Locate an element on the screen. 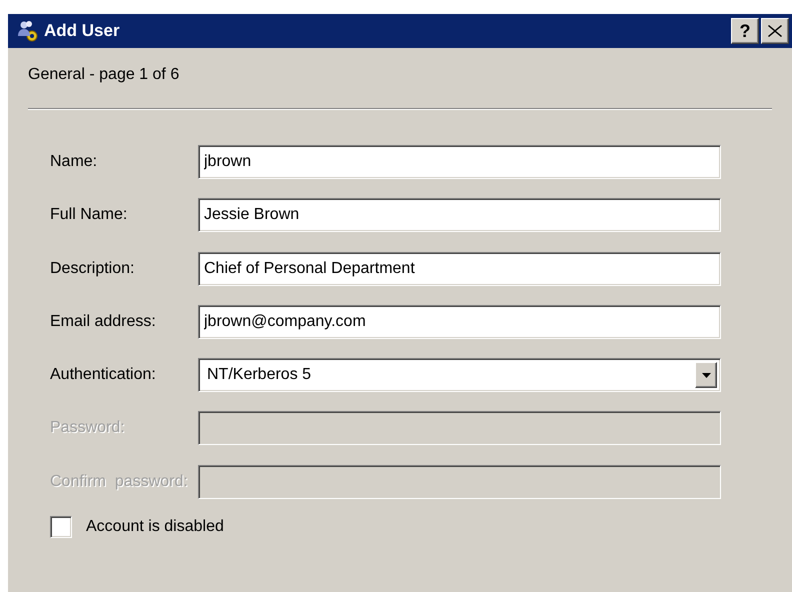  field-label: Authentication: is located at coordinates (103, 375).